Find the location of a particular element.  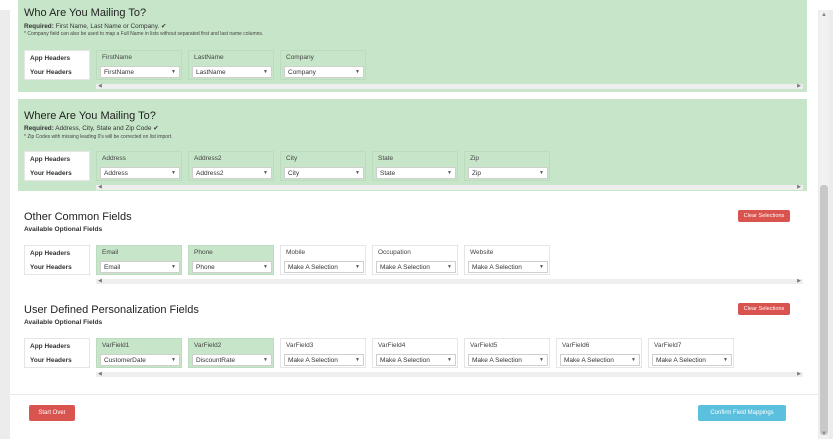

app-header-label: LastName is located at coordinates (209, 57).